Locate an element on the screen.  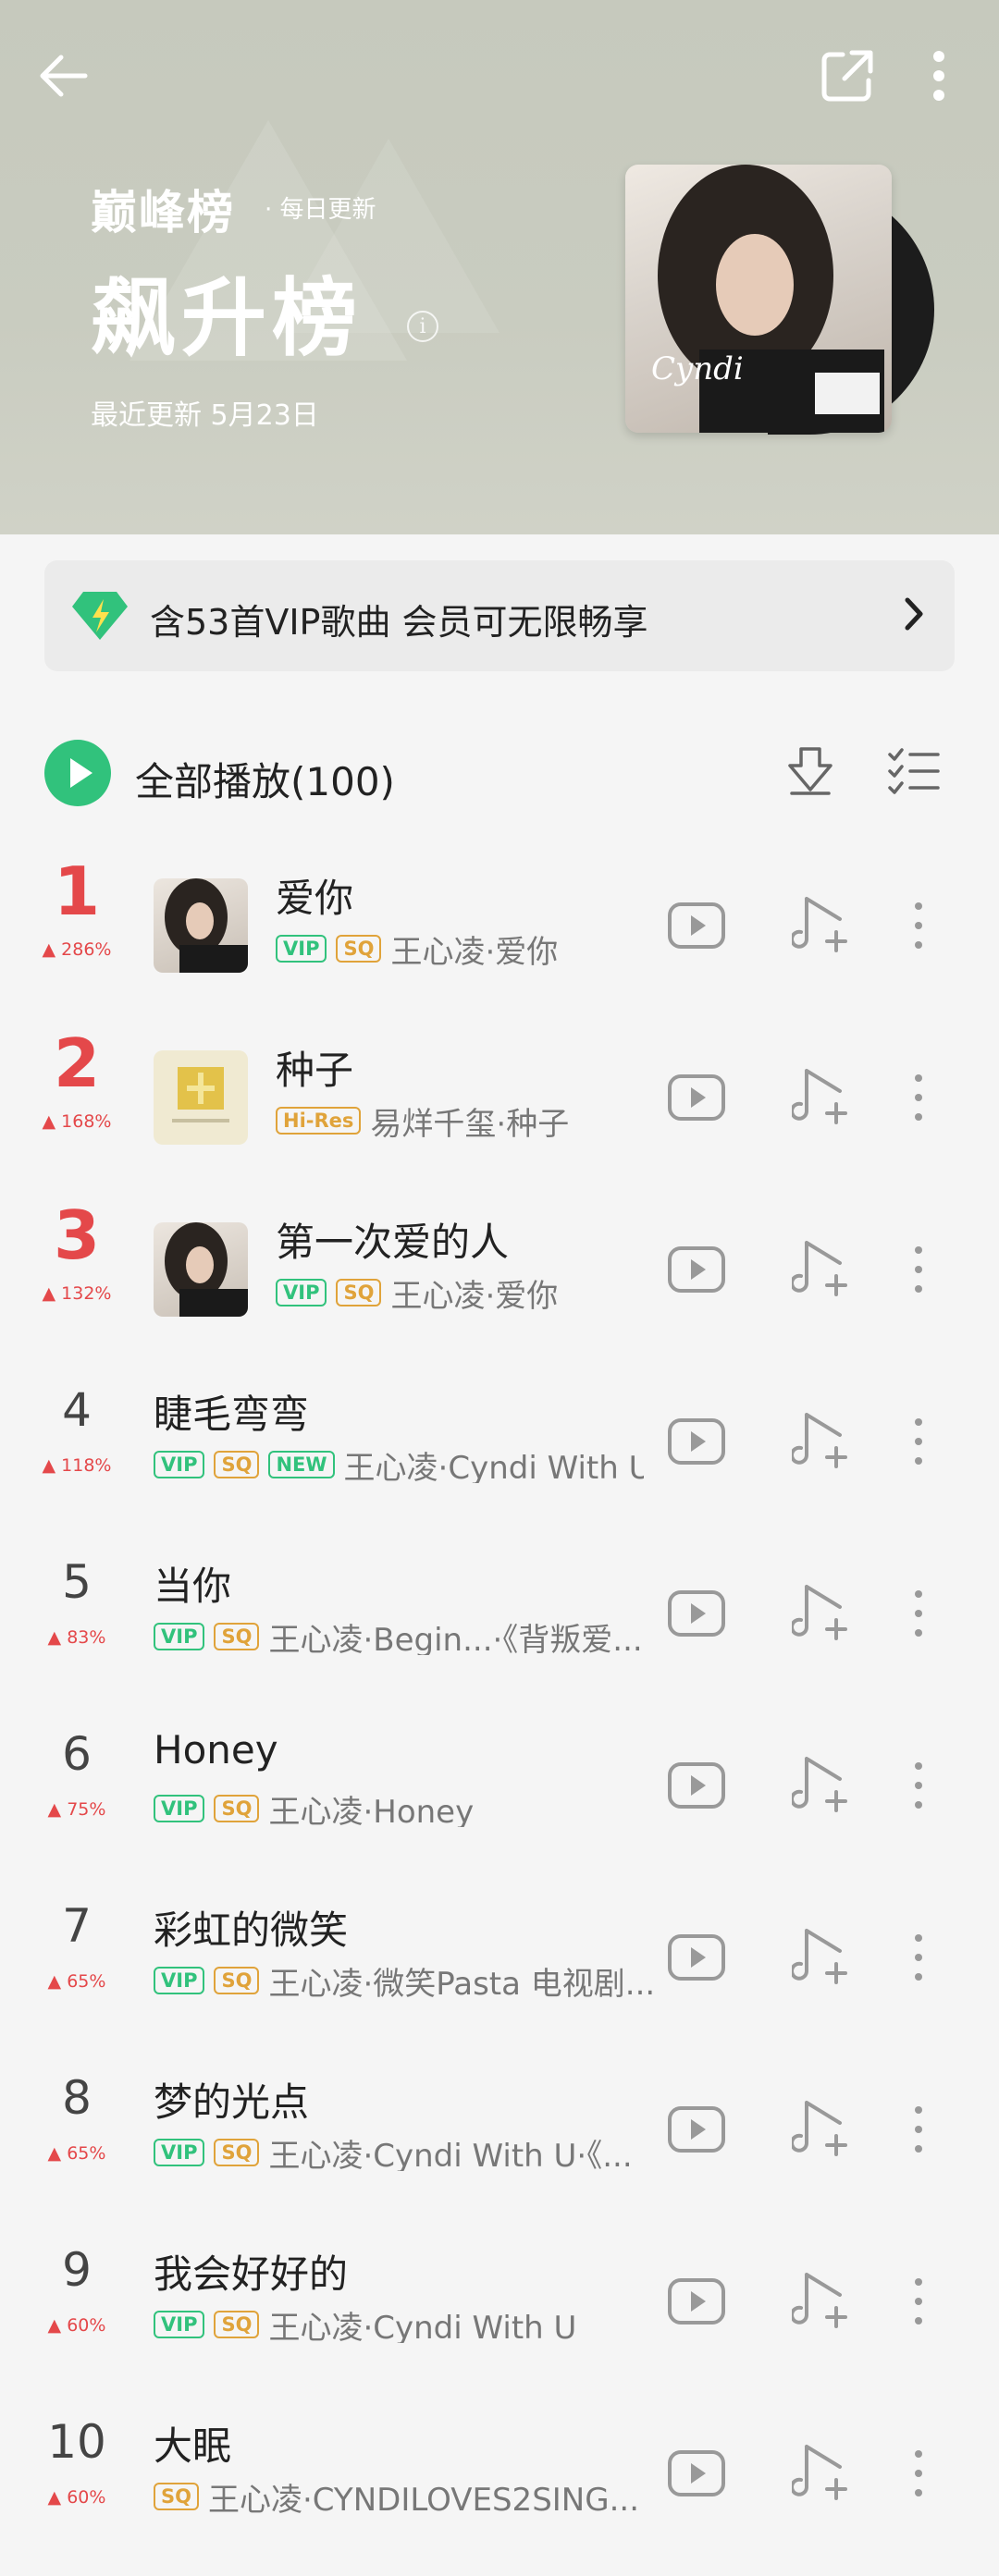
song-trend: ▲ 286% is located at coordinates (77, 949).